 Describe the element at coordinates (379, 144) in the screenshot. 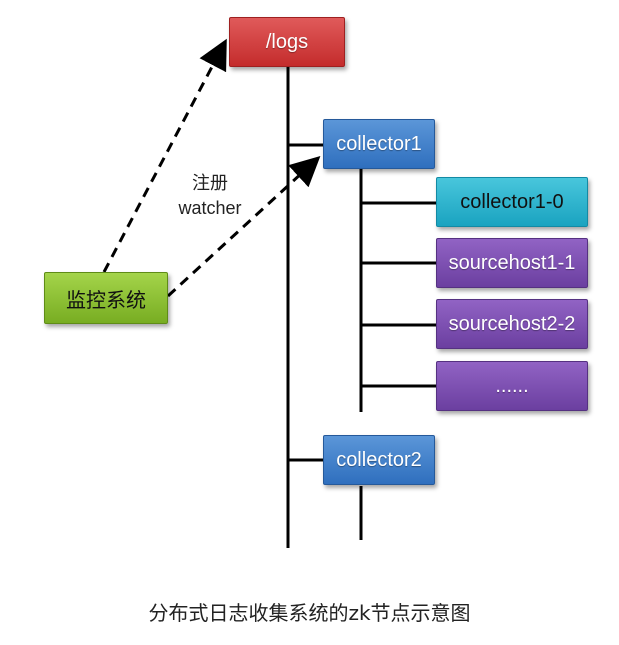

I see `node-collector1: collector1` at that location.